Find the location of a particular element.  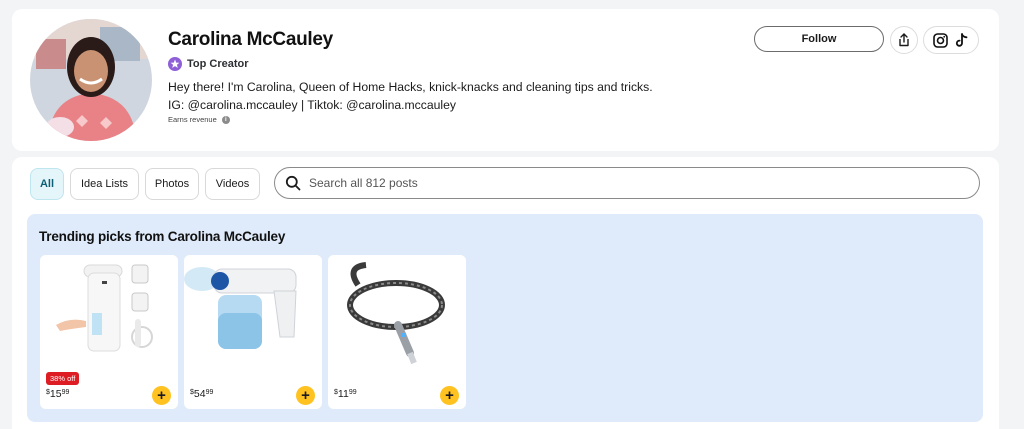

share-button is located at coordinates (904, 40).